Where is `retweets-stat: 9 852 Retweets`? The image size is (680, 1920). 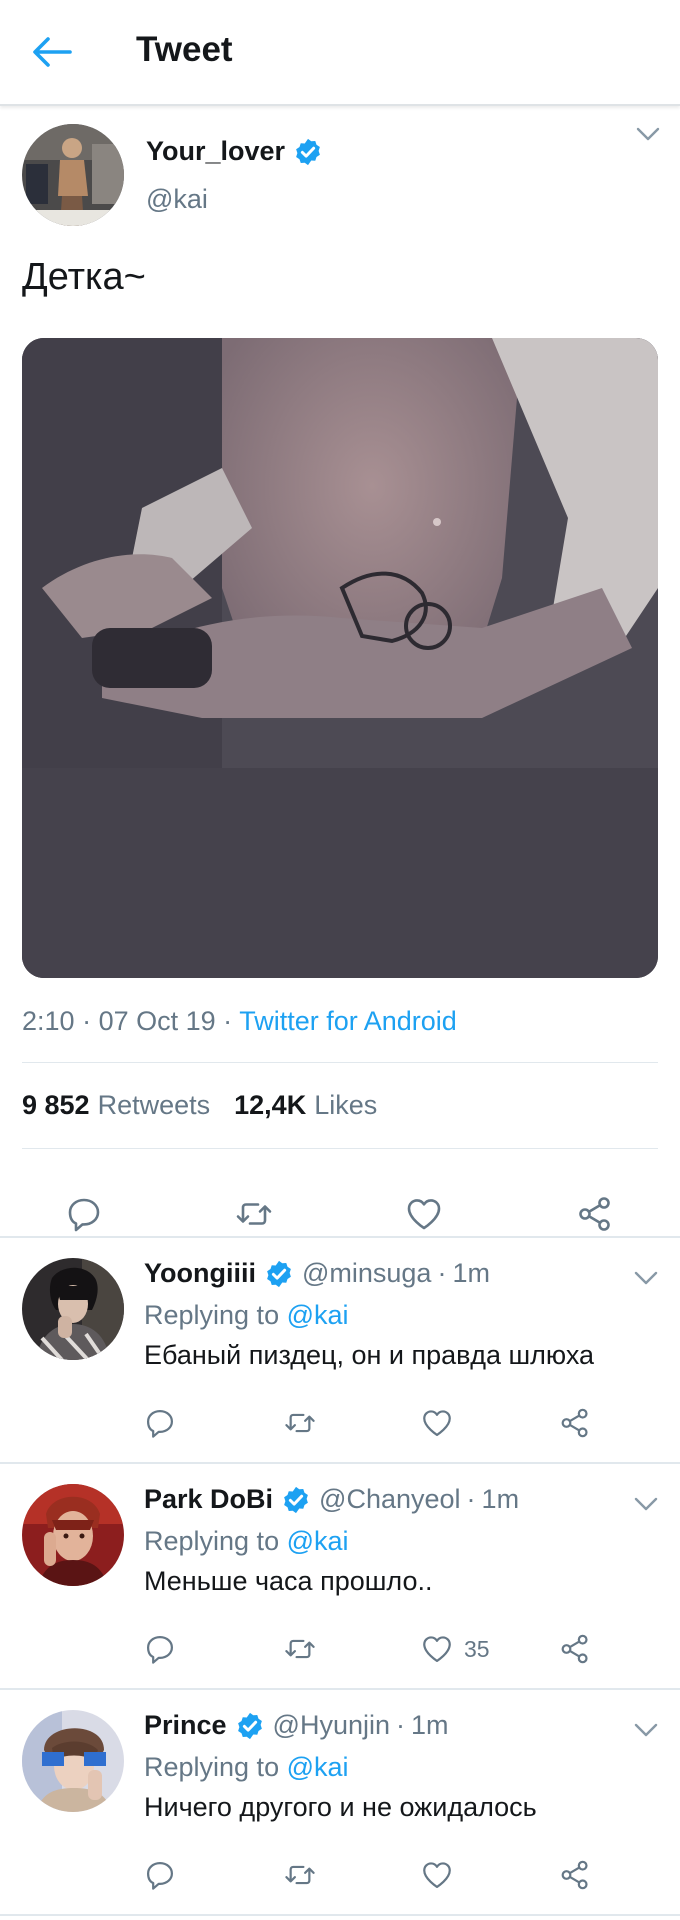
retweets-stat: 9 852 Retweets is located at coordinates (116, 1105).